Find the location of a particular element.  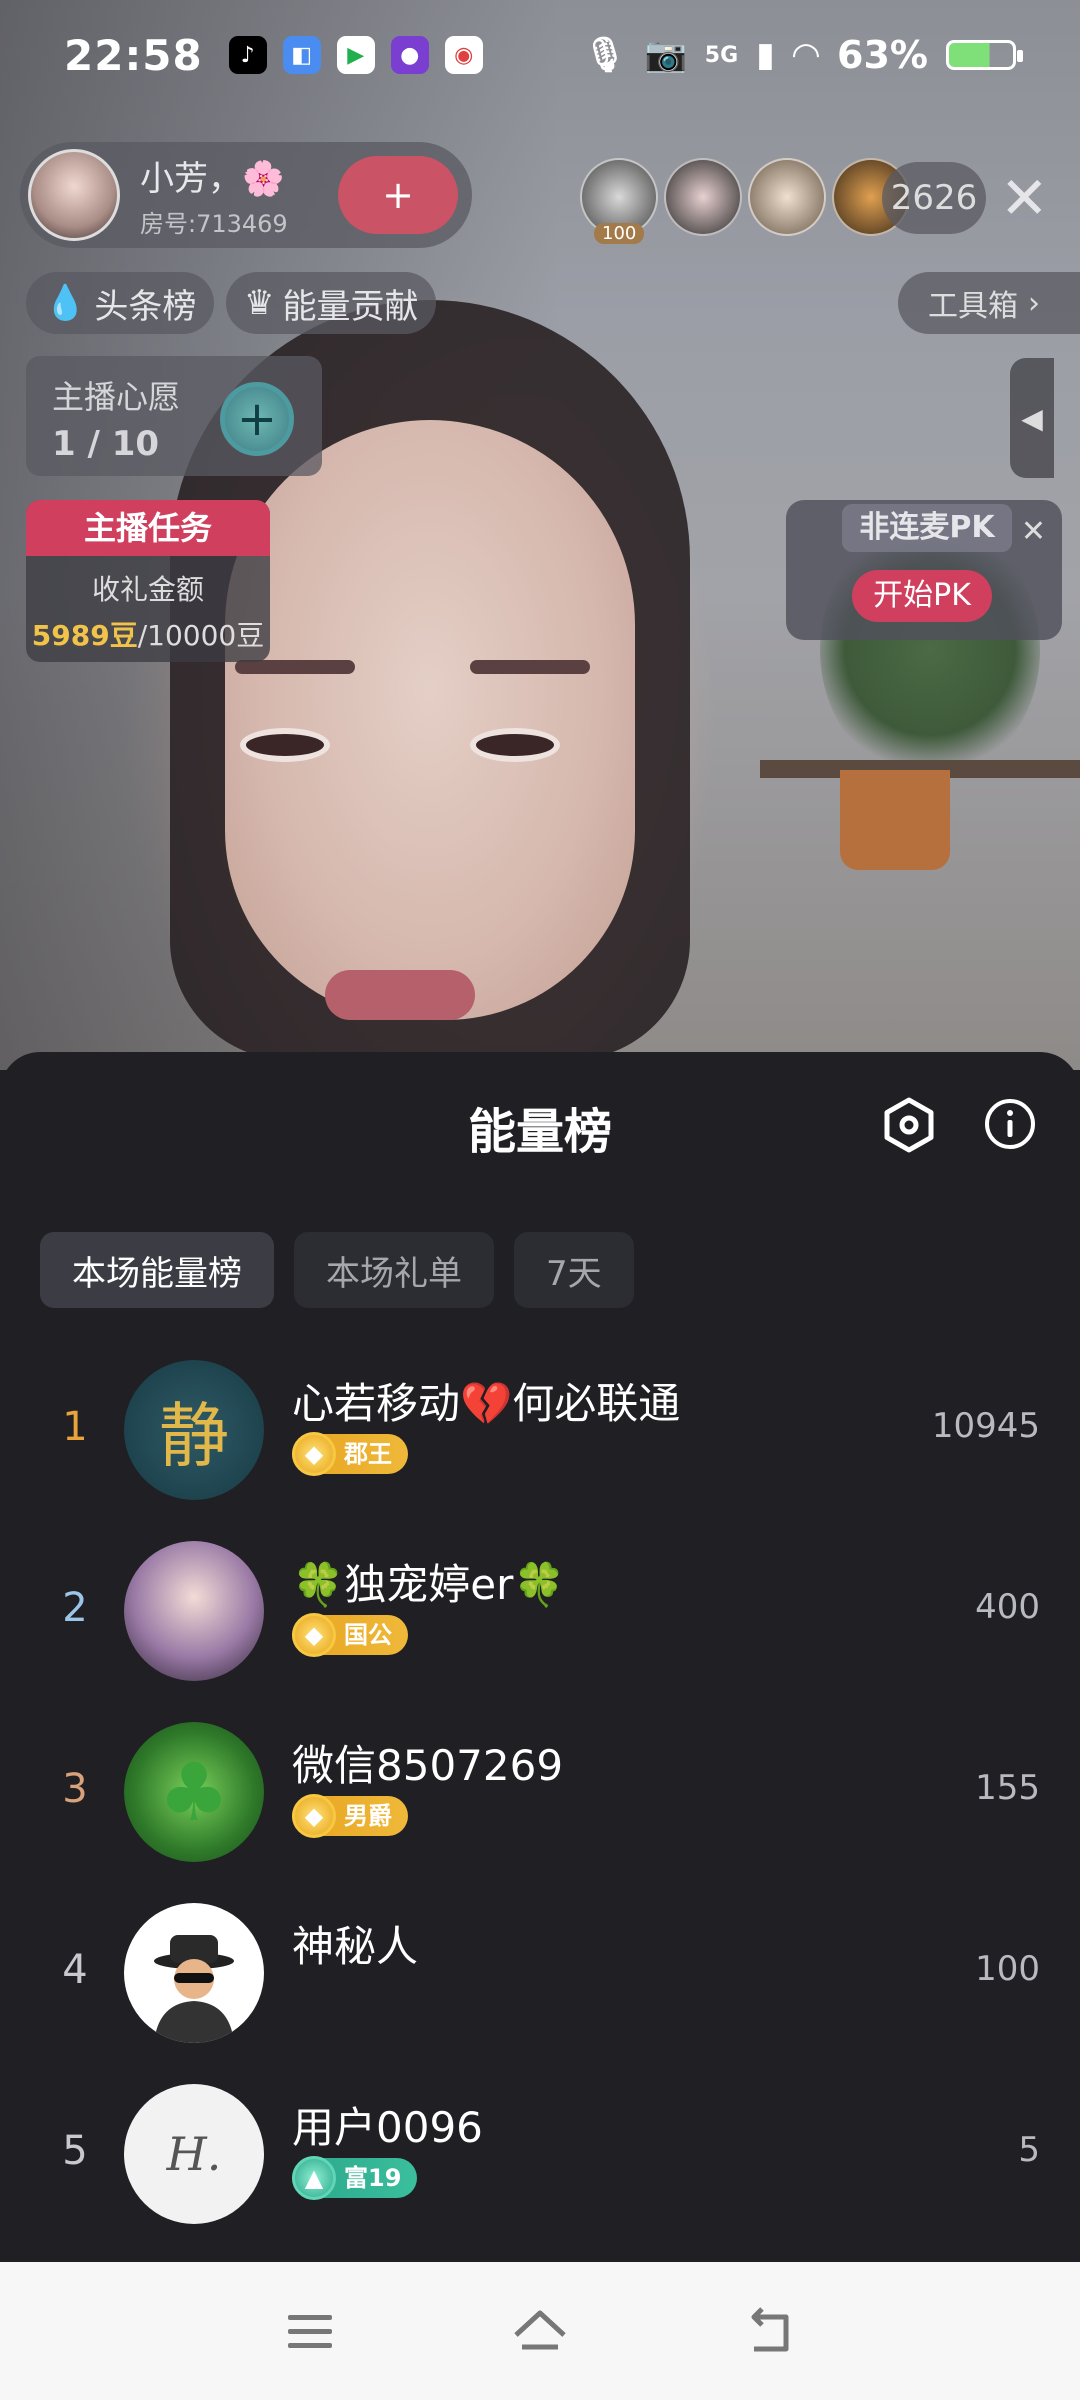

rank-number: 3 is located at coordinates (75, 1789).